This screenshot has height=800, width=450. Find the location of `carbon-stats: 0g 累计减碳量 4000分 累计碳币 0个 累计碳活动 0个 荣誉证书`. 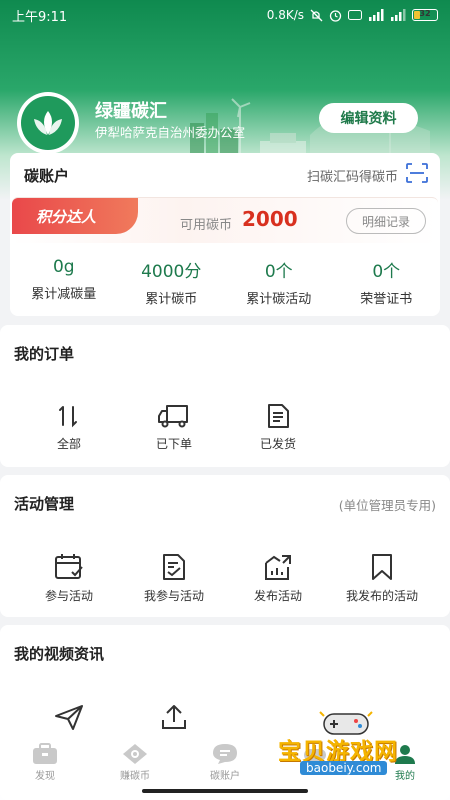

carbon-stats: 0g 累计减碳量 4000分 累计碳币 0个 累计碳活动 0个 荣誉证书 is located at coordinates (225, 282).